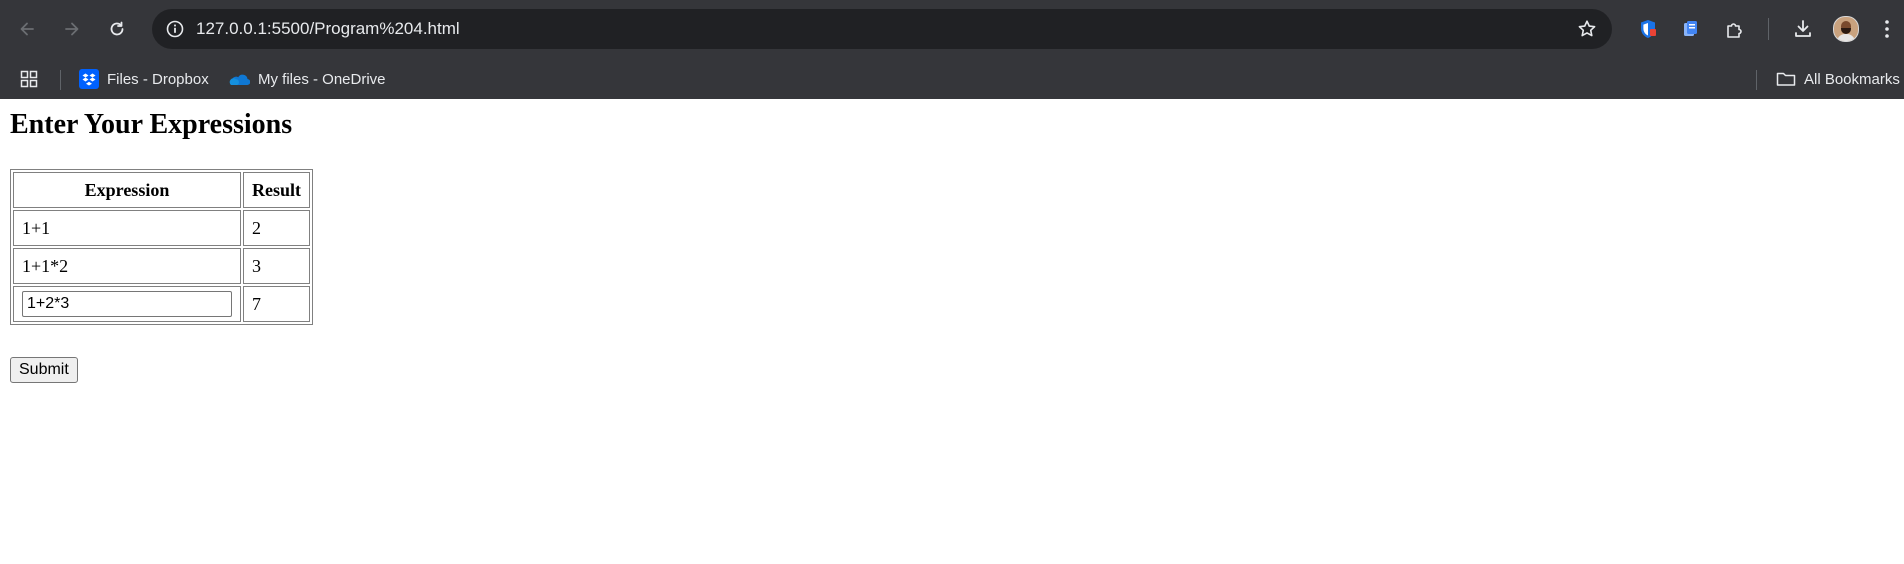  What do you see at coordinates (127, 190) in the screenshot?
I see `expression-column-header: Expression` at bounding box center [127, 190].